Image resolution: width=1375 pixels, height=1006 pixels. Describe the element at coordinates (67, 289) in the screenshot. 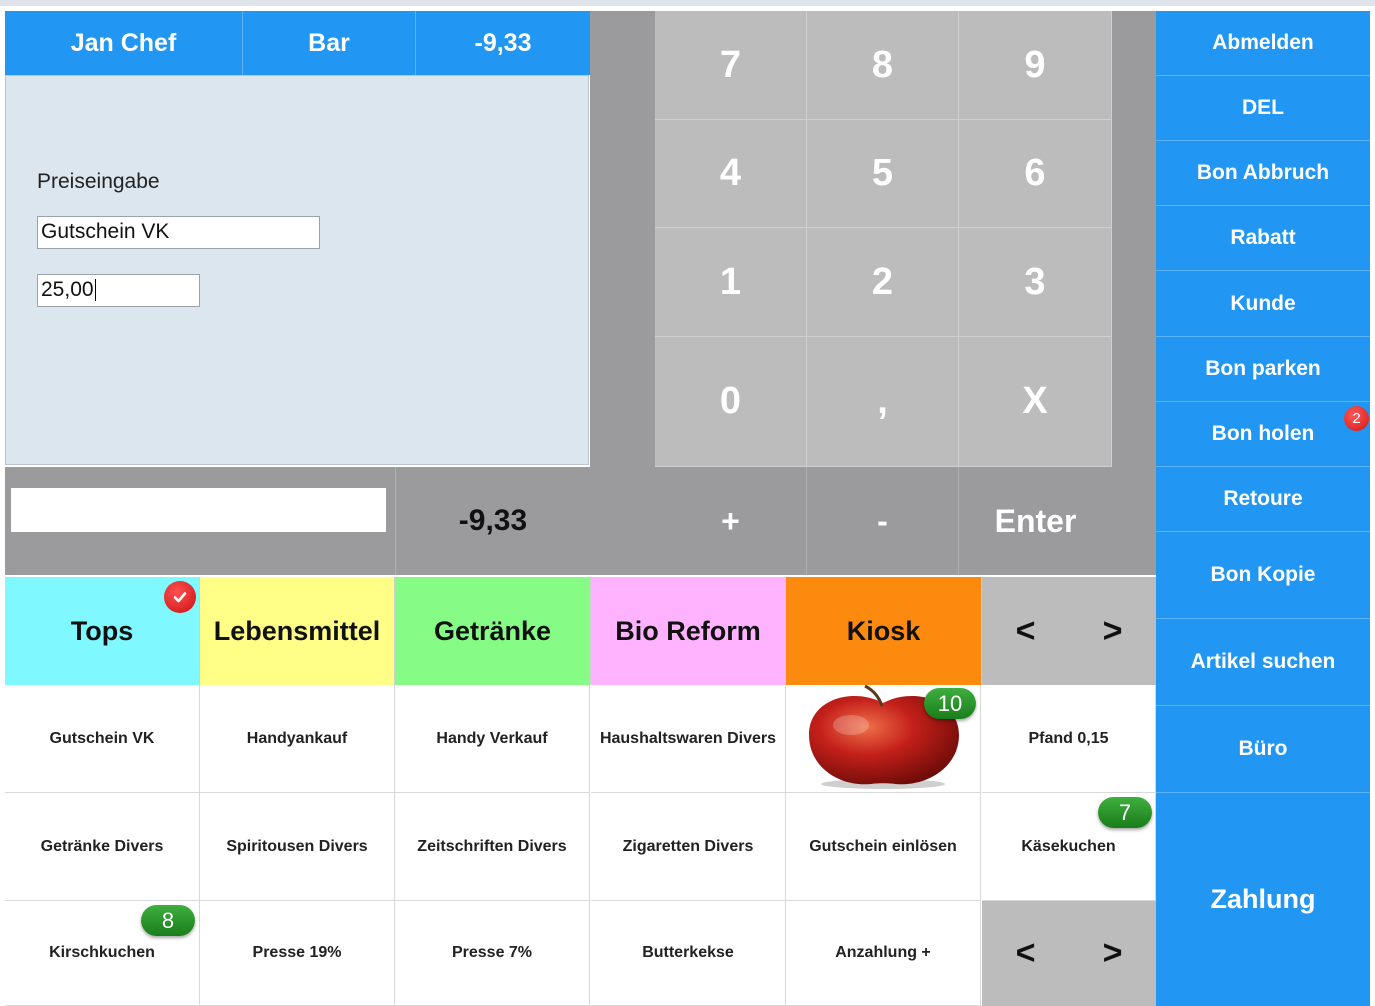

I see `price-input-value: 25,00` at that location.